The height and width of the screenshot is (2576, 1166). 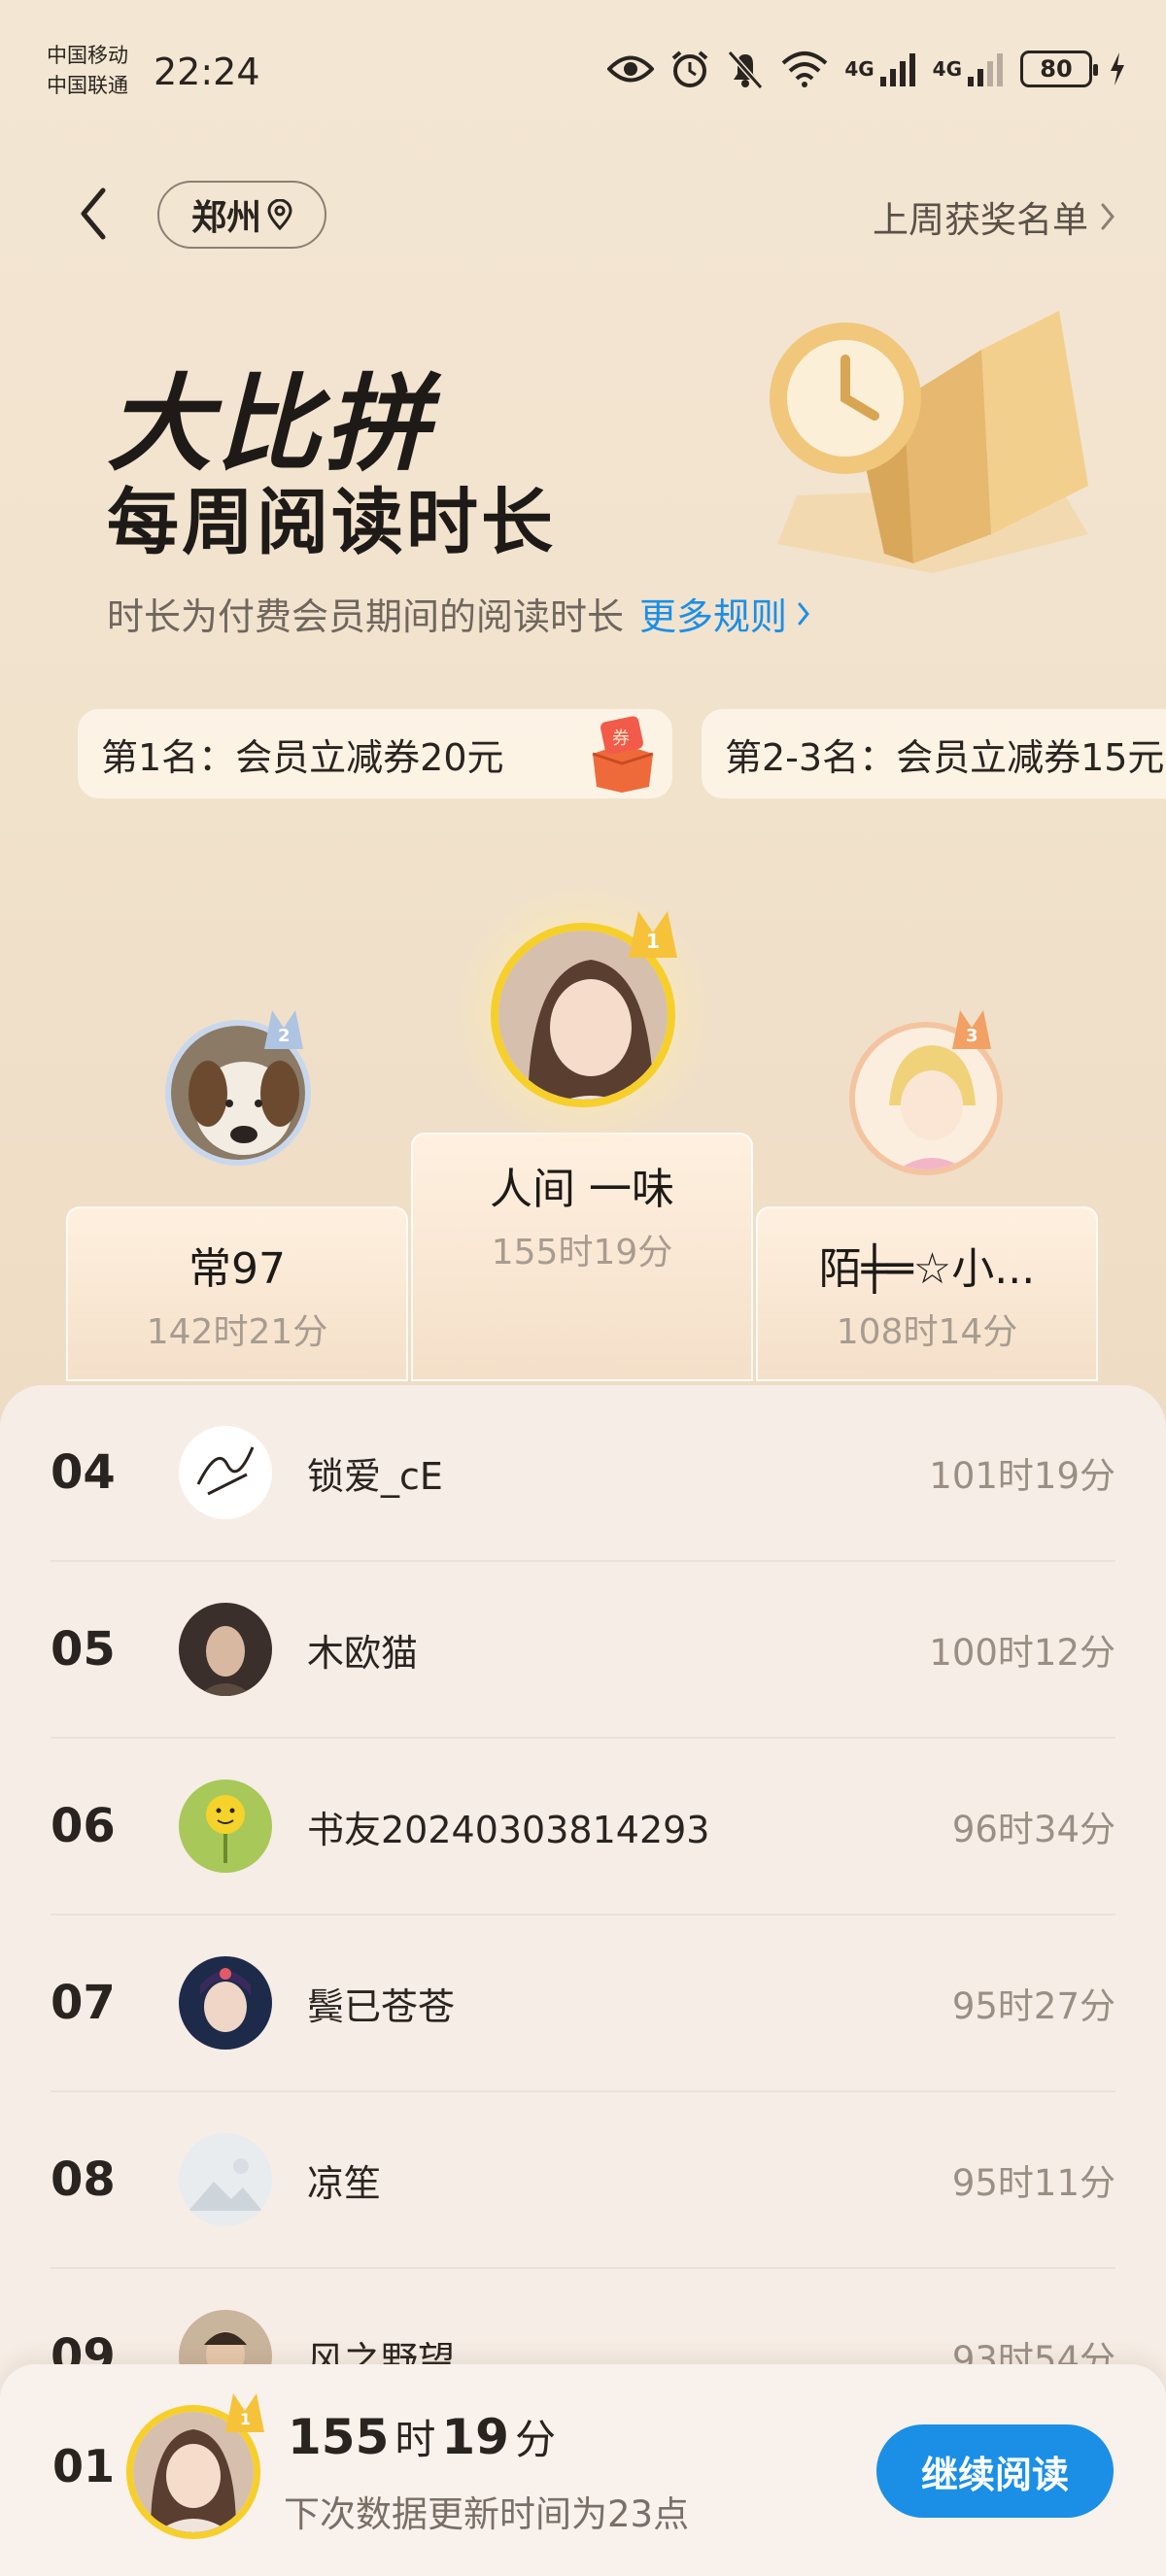 I want to click on battery-level: 80, so click(x=1056, y=69).